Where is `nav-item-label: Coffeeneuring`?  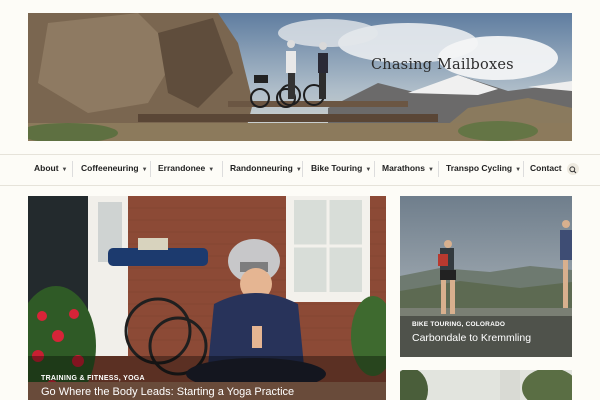 nav-item-label: Coffeeneuring is located at coordinates (110, 168).